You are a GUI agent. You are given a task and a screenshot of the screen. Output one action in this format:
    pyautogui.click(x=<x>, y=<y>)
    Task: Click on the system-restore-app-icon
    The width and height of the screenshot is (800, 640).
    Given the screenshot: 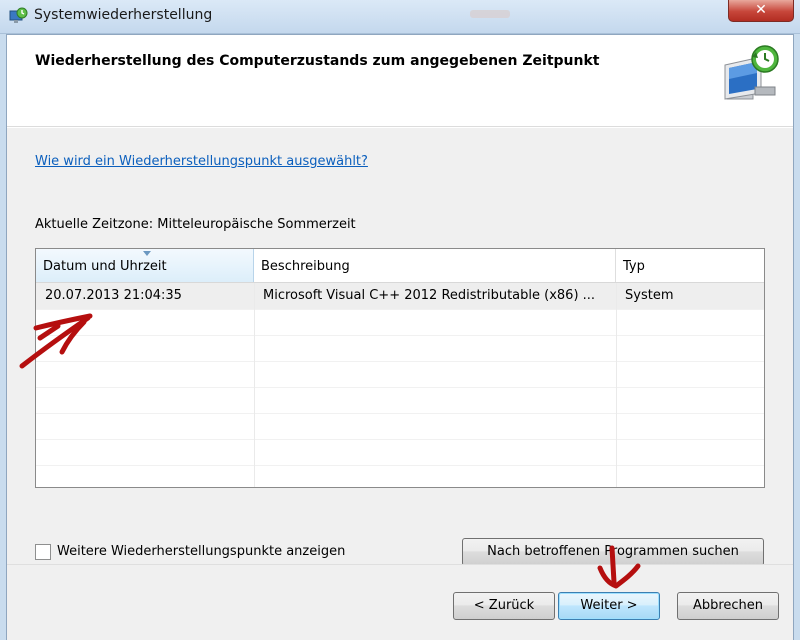 What is the action you would take?
    pyautogui.click(x=18, y=15)
    